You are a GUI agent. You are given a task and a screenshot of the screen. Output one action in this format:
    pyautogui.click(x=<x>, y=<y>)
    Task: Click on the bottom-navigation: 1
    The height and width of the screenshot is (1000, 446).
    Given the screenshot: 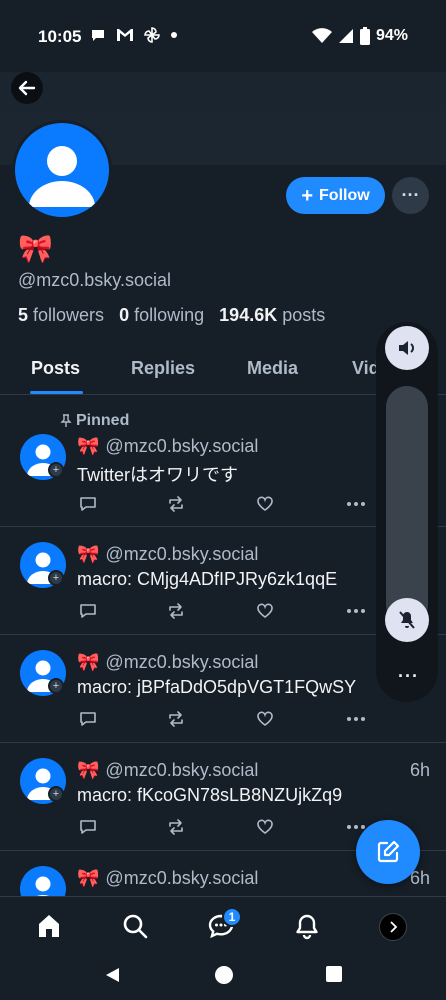 What is the action you would take?
    pyautogui.click(x=223, y=927)
    